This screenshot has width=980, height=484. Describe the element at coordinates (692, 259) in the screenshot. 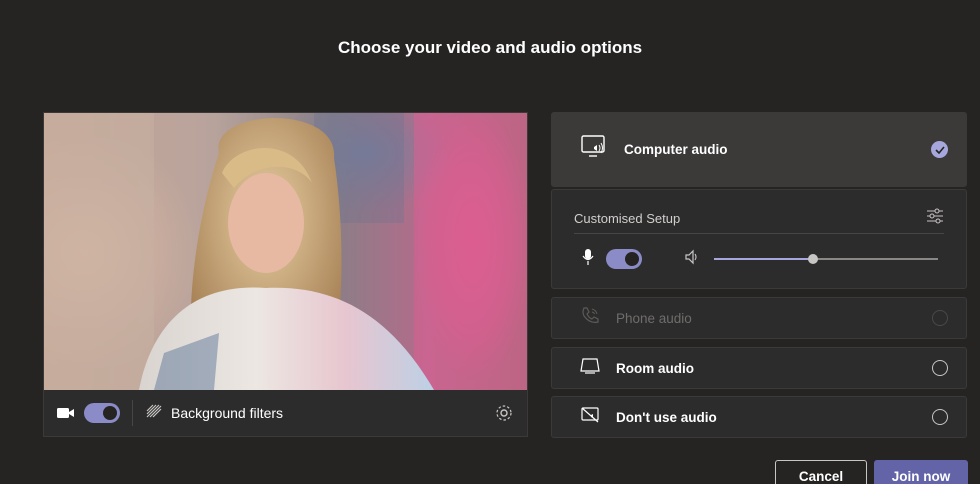

I see `speaker-icon` at that location.